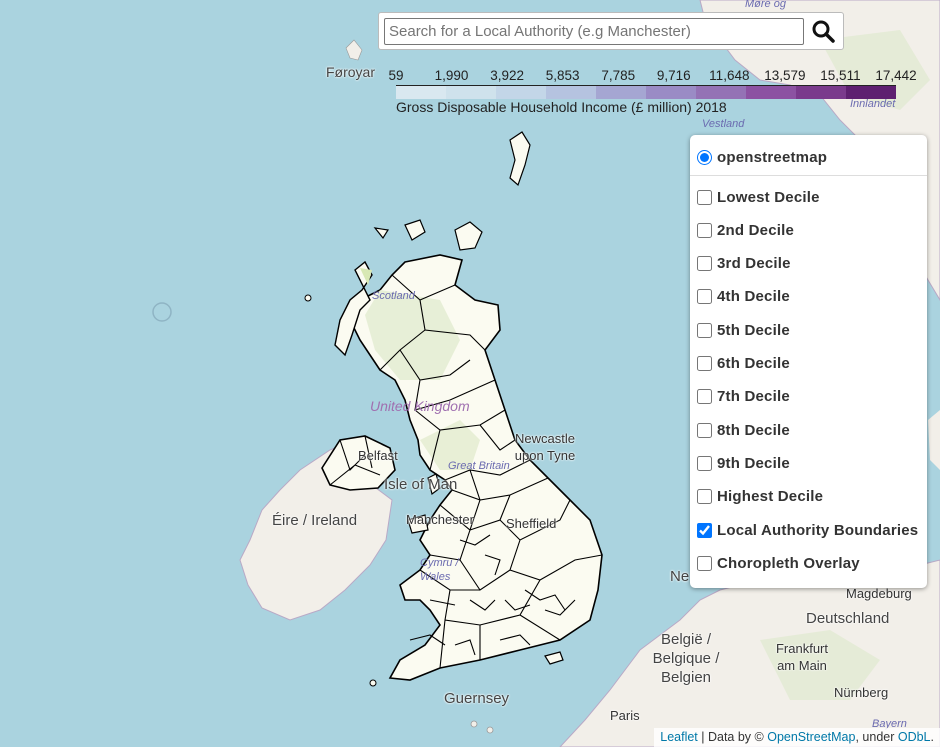  I want to click on overlay-layer-item: Choropleth Overlay, so click(778, 563).